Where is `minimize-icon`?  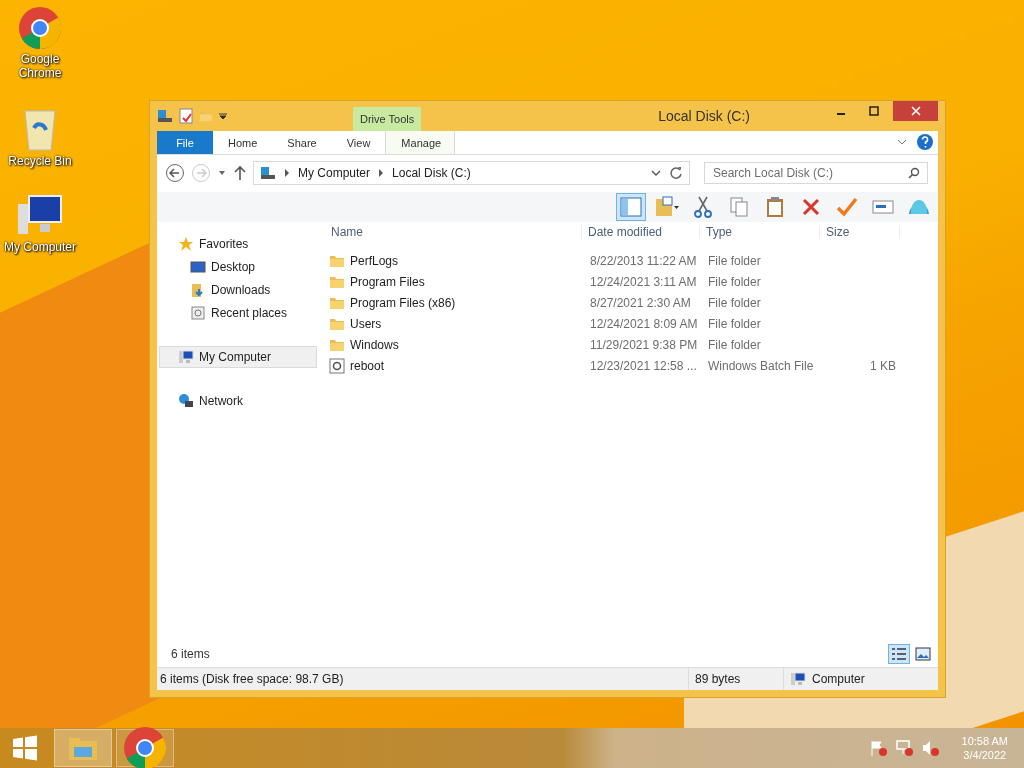
minimize-icon is located at coordinates (840, 114).